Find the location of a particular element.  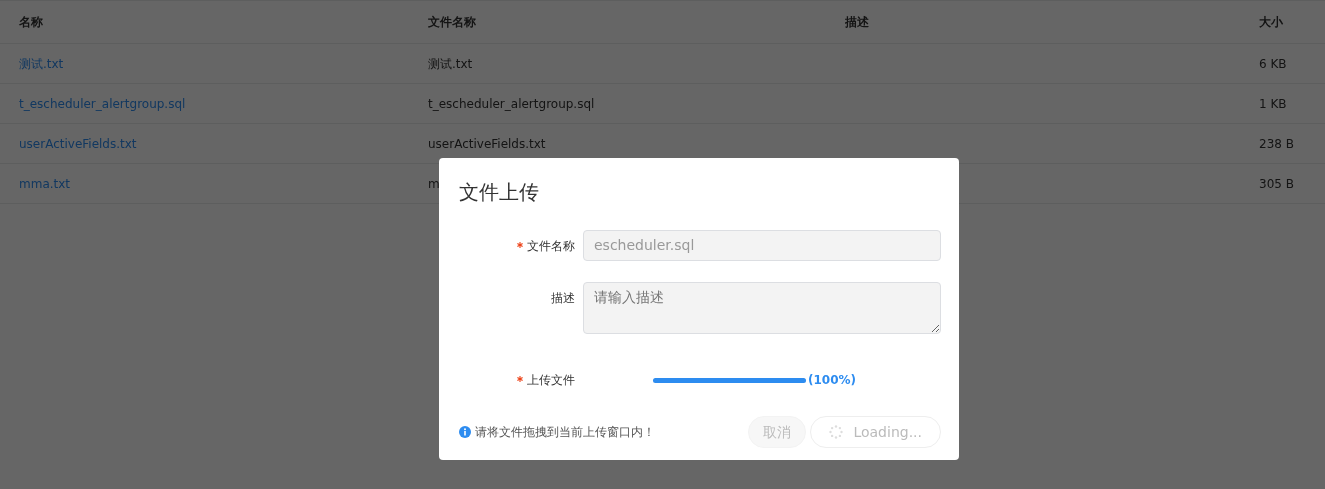

field-label: 文件名称 is located at coordinates (551, 246).